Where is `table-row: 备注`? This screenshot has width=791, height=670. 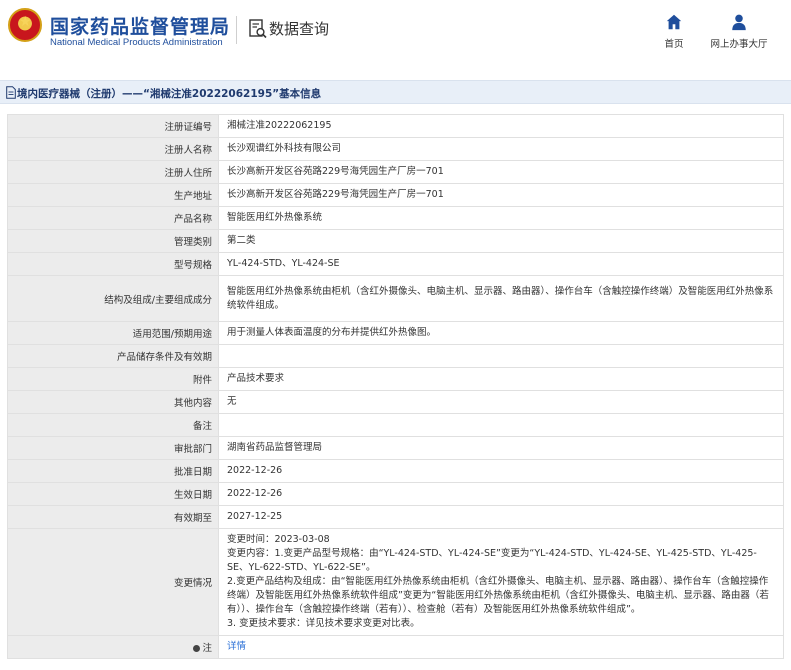 table-row: 备注 is located at coordinates (395, 425).